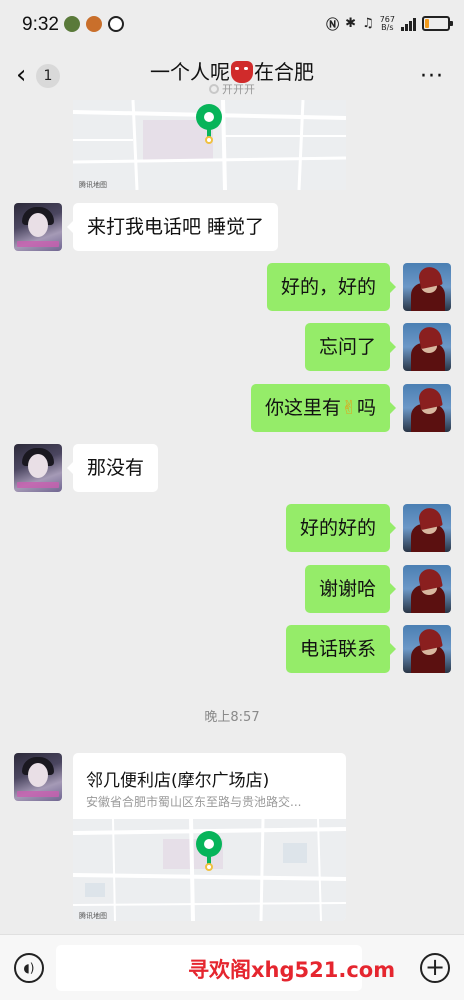 Image resolution: width=464 pixels, height=1000 pixels. I want to click on red-mask-emoji, so click(242, 72).